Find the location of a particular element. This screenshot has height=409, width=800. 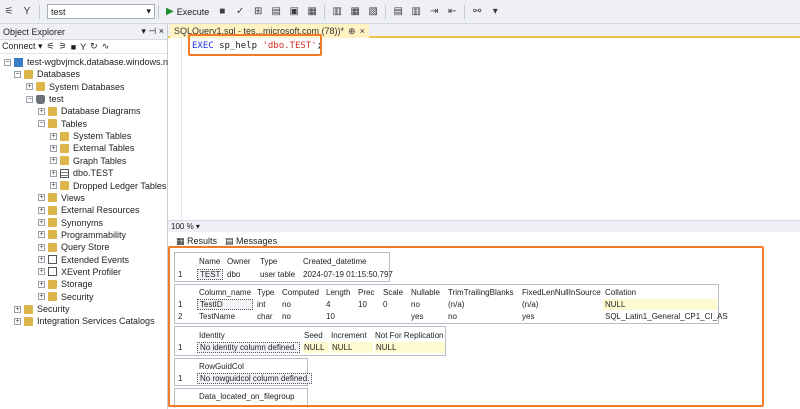

editor-gutter is located at coordinates (175, 129).